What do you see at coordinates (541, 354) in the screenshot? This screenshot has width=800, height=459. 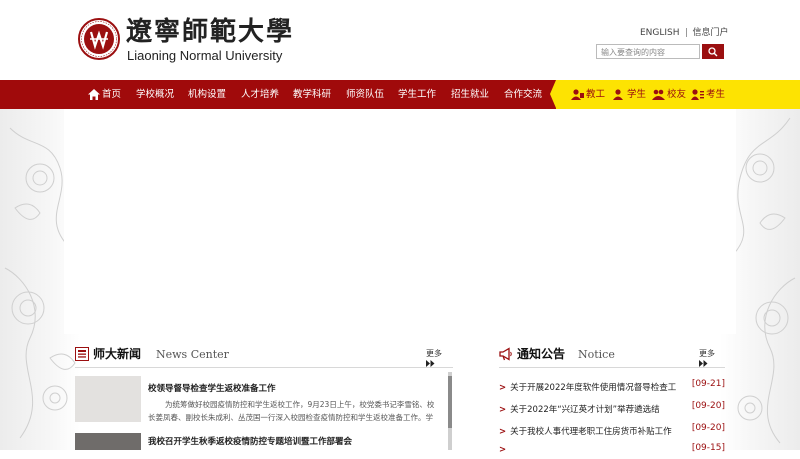 I see `notice-title: 通知公告` at bounding box center [541, 354].